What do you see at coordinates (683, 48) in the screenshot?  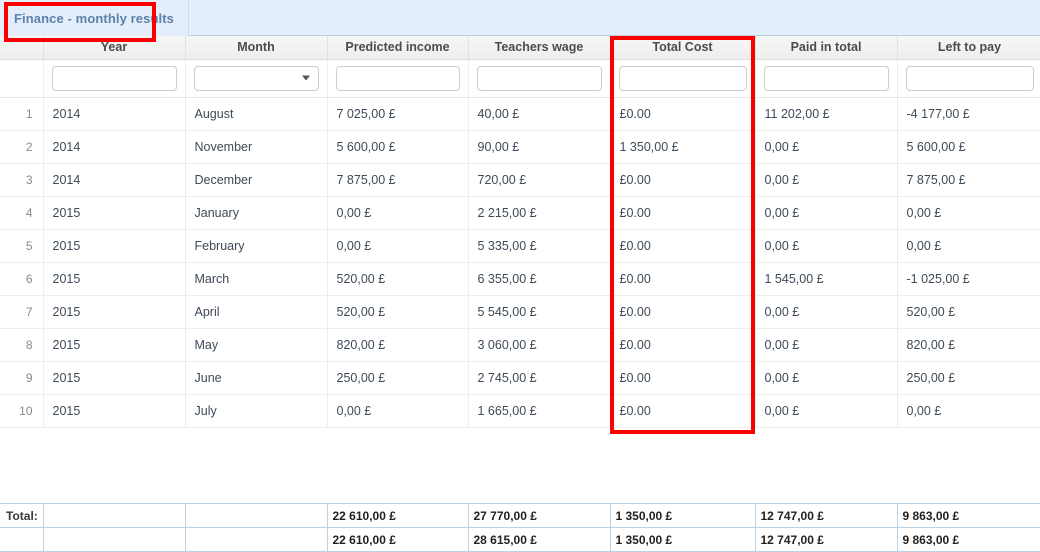 I see `column-header-total-cost: Total Cost` at bounding box center [683, 48].